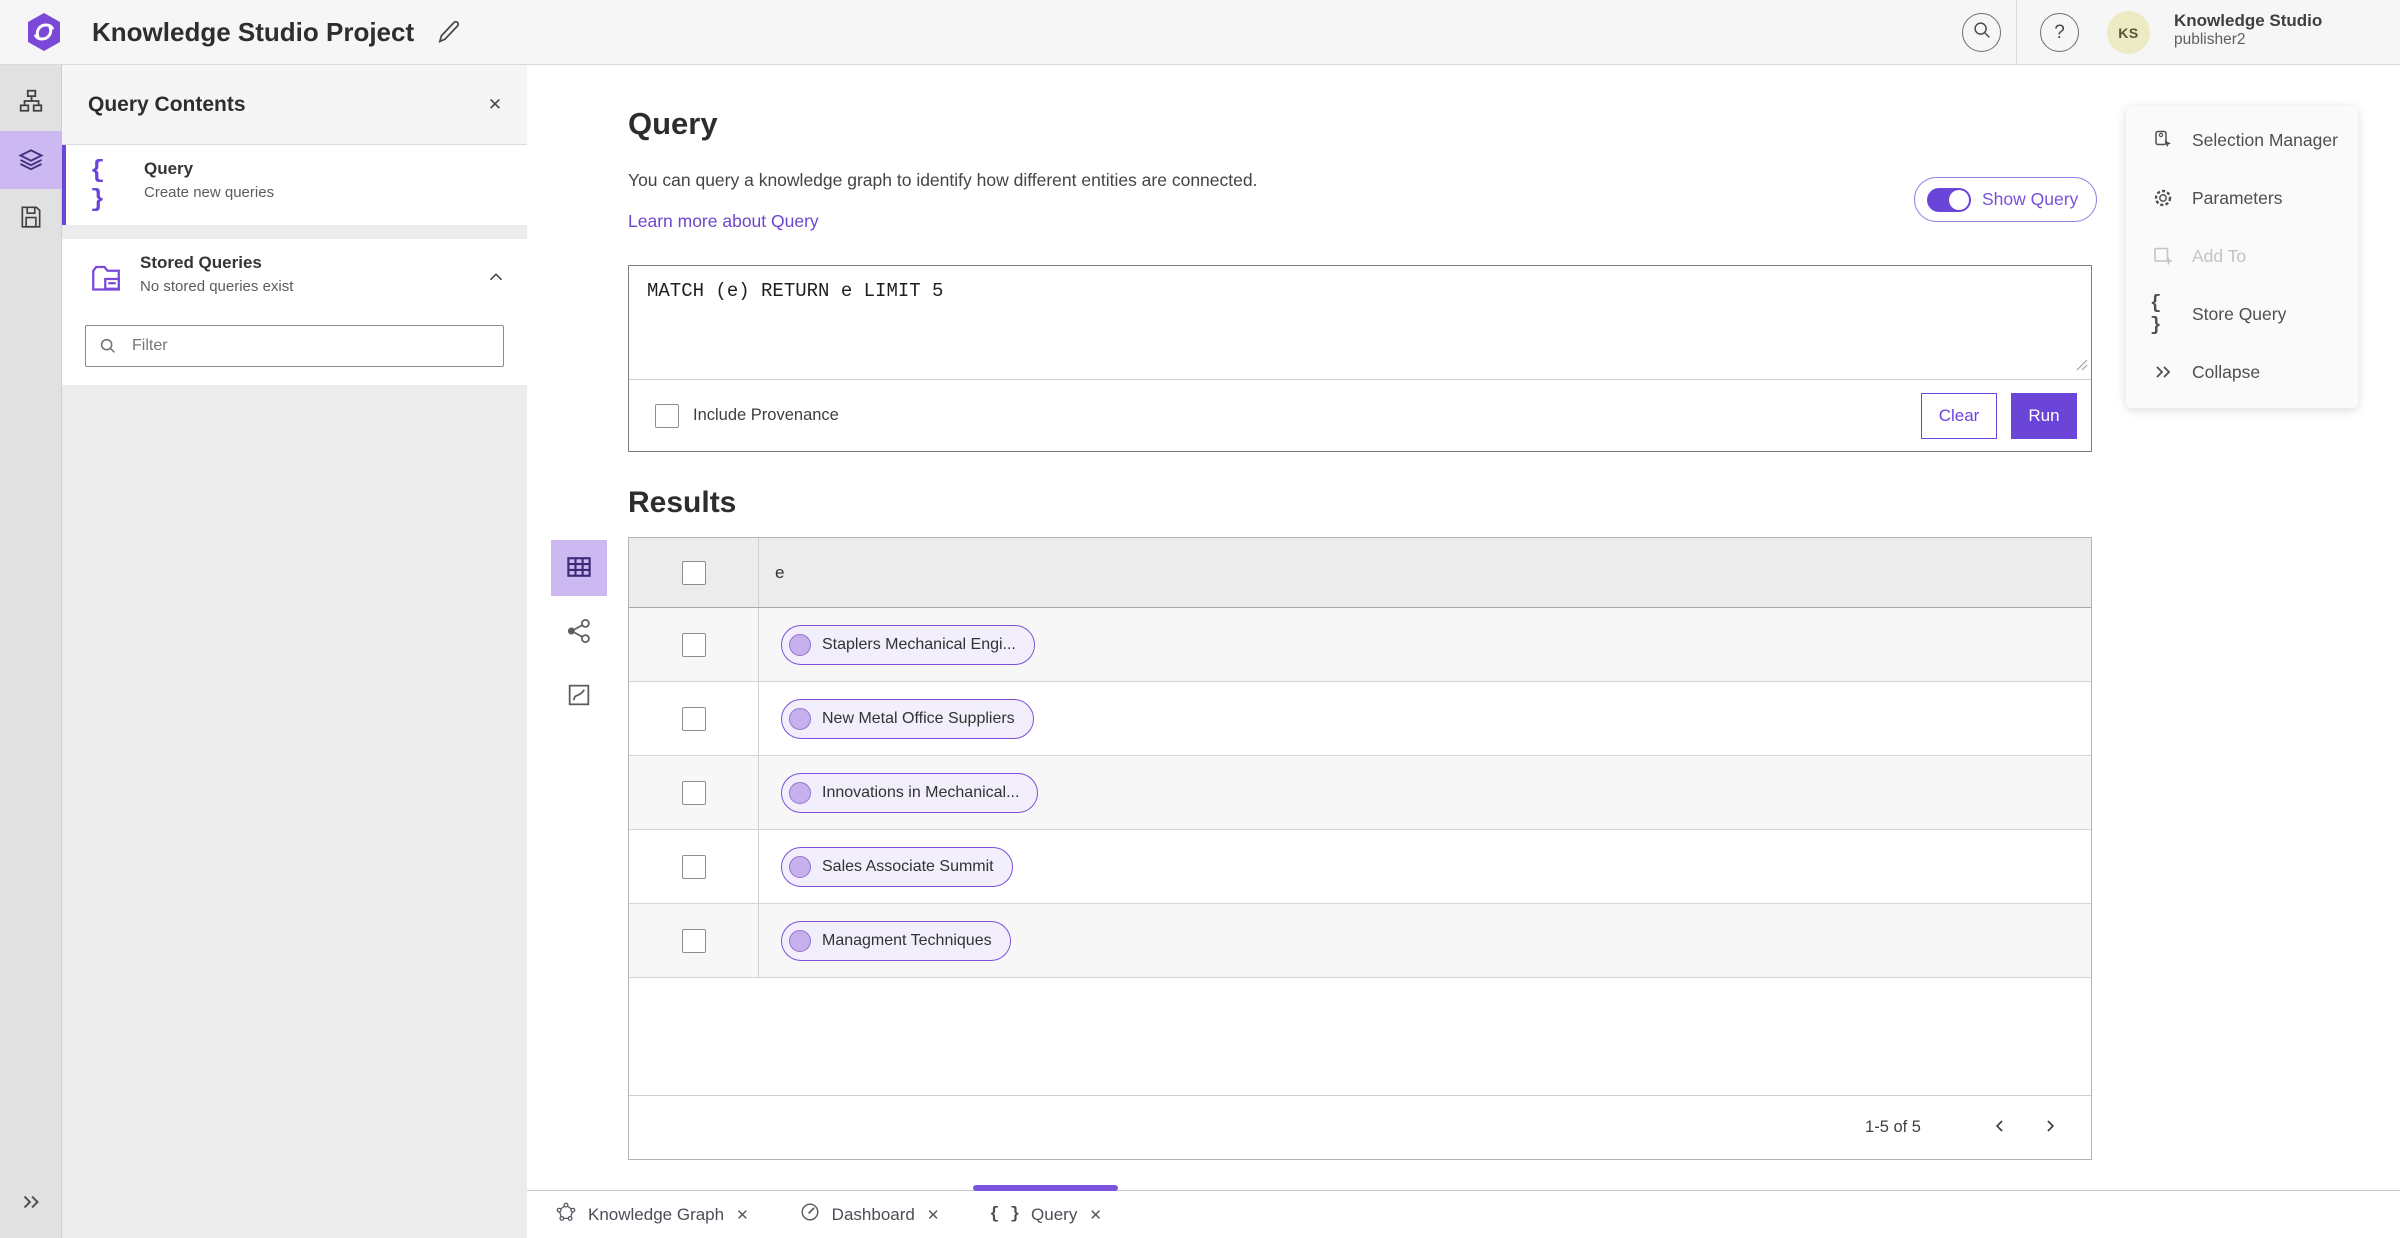 This screenshot has width=2400, height=1238. I want to click on include-provenance-label: Include Provenance, so click(766, 415).